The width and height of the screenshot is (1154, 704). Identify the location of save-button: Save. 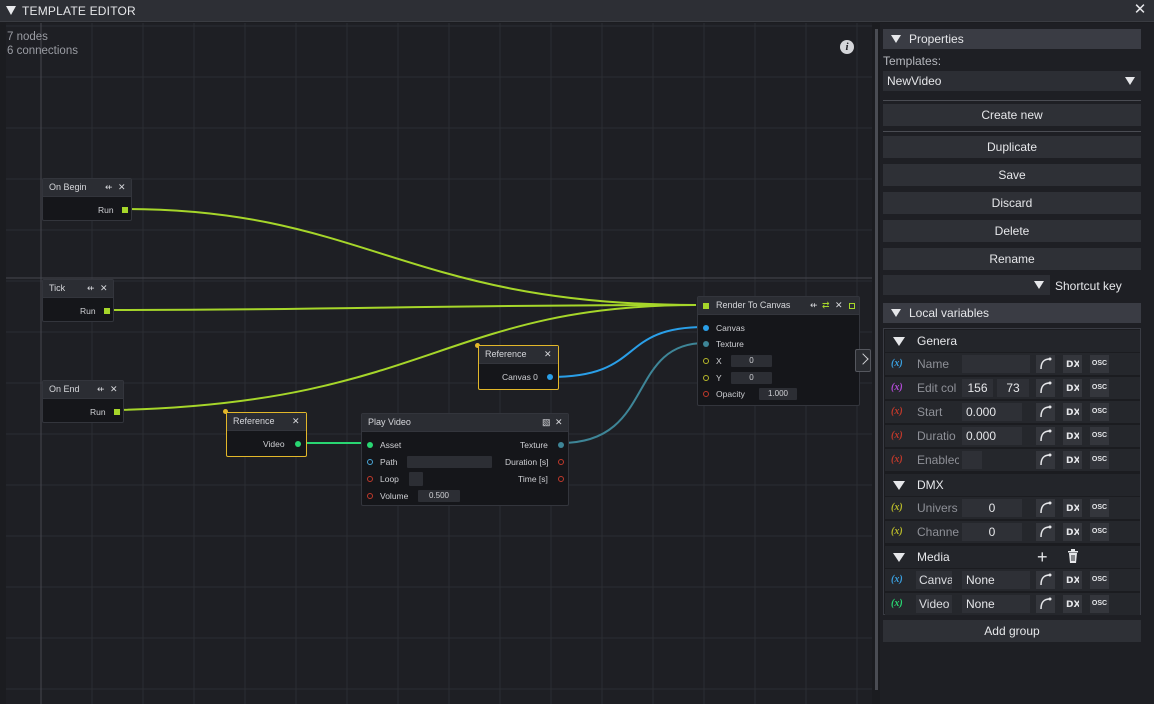
(1012, 175).